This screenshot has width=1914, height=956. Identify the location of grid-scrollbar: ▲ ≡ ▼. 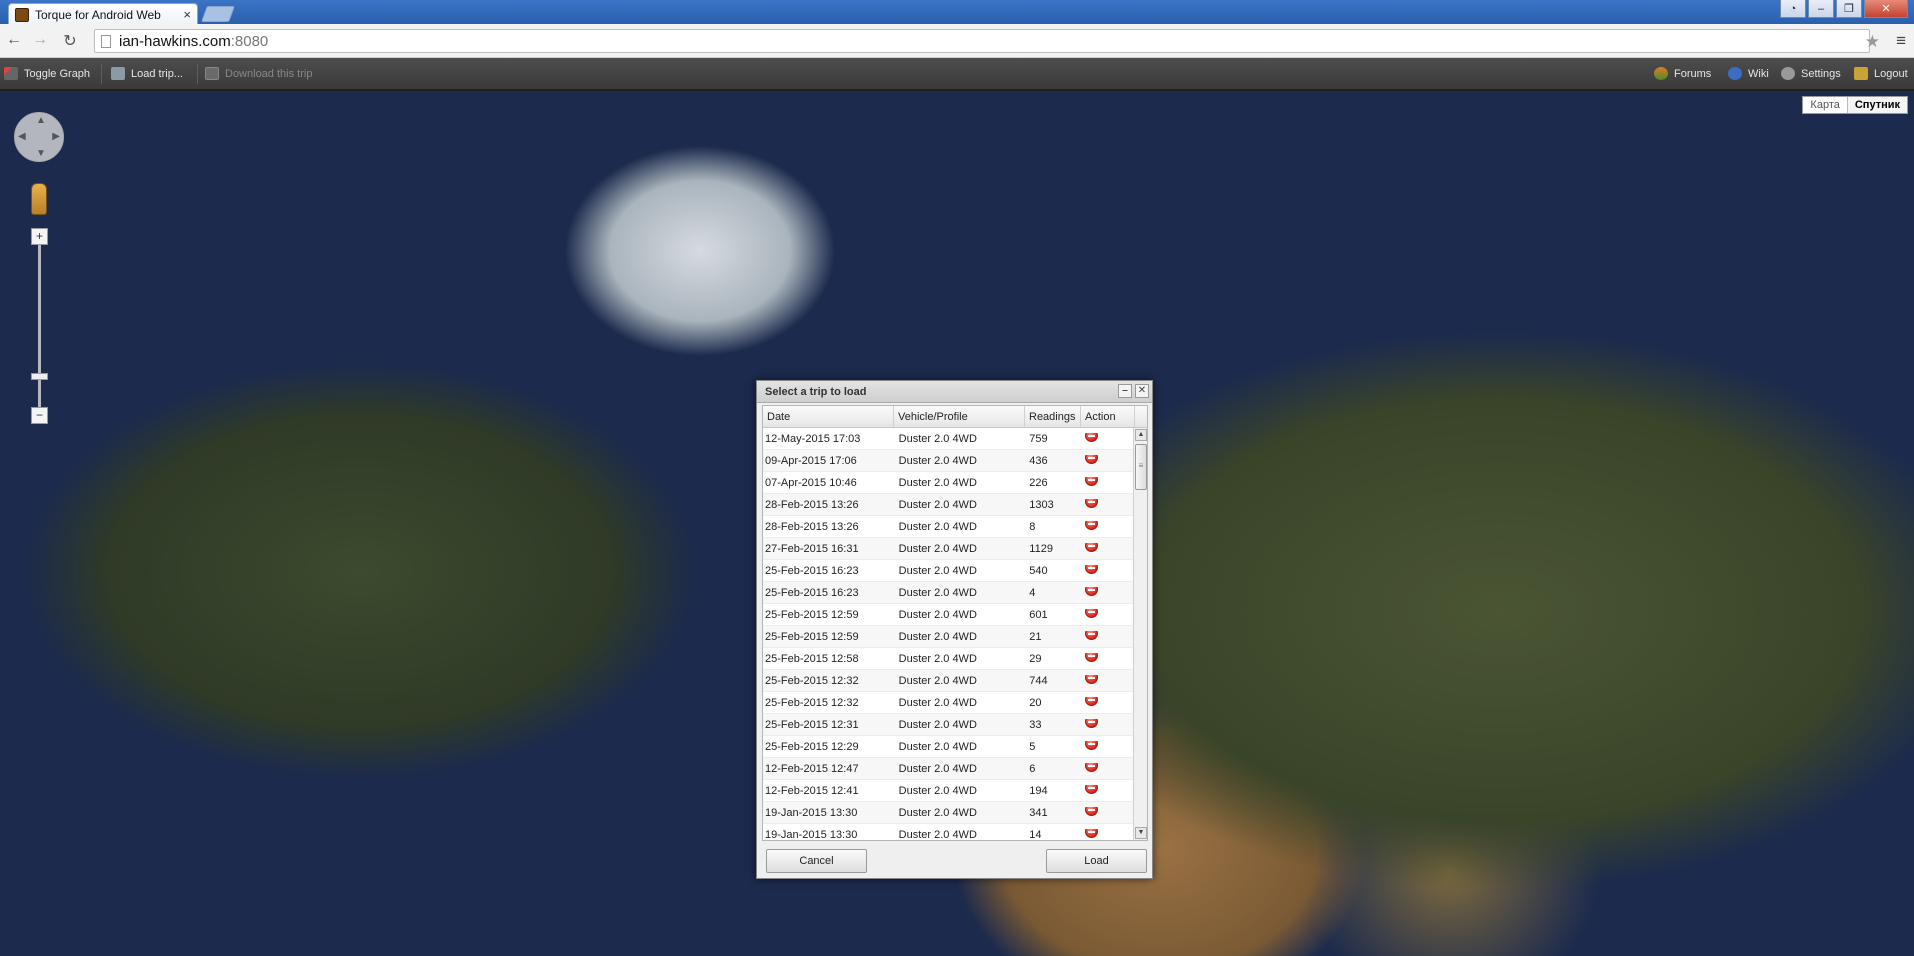
(1140, 634).